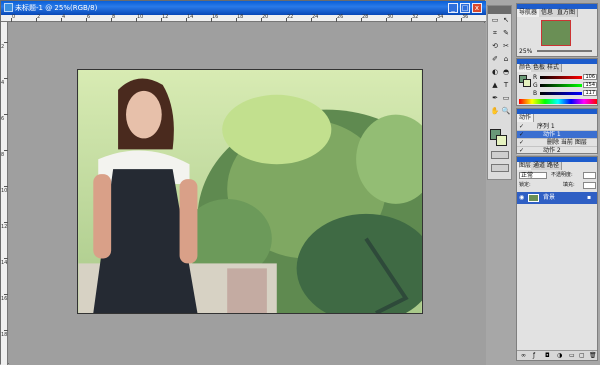  Describe the element at coordinates (506, 46) in the screenshot. I see `tool-button: ✂` at that location.